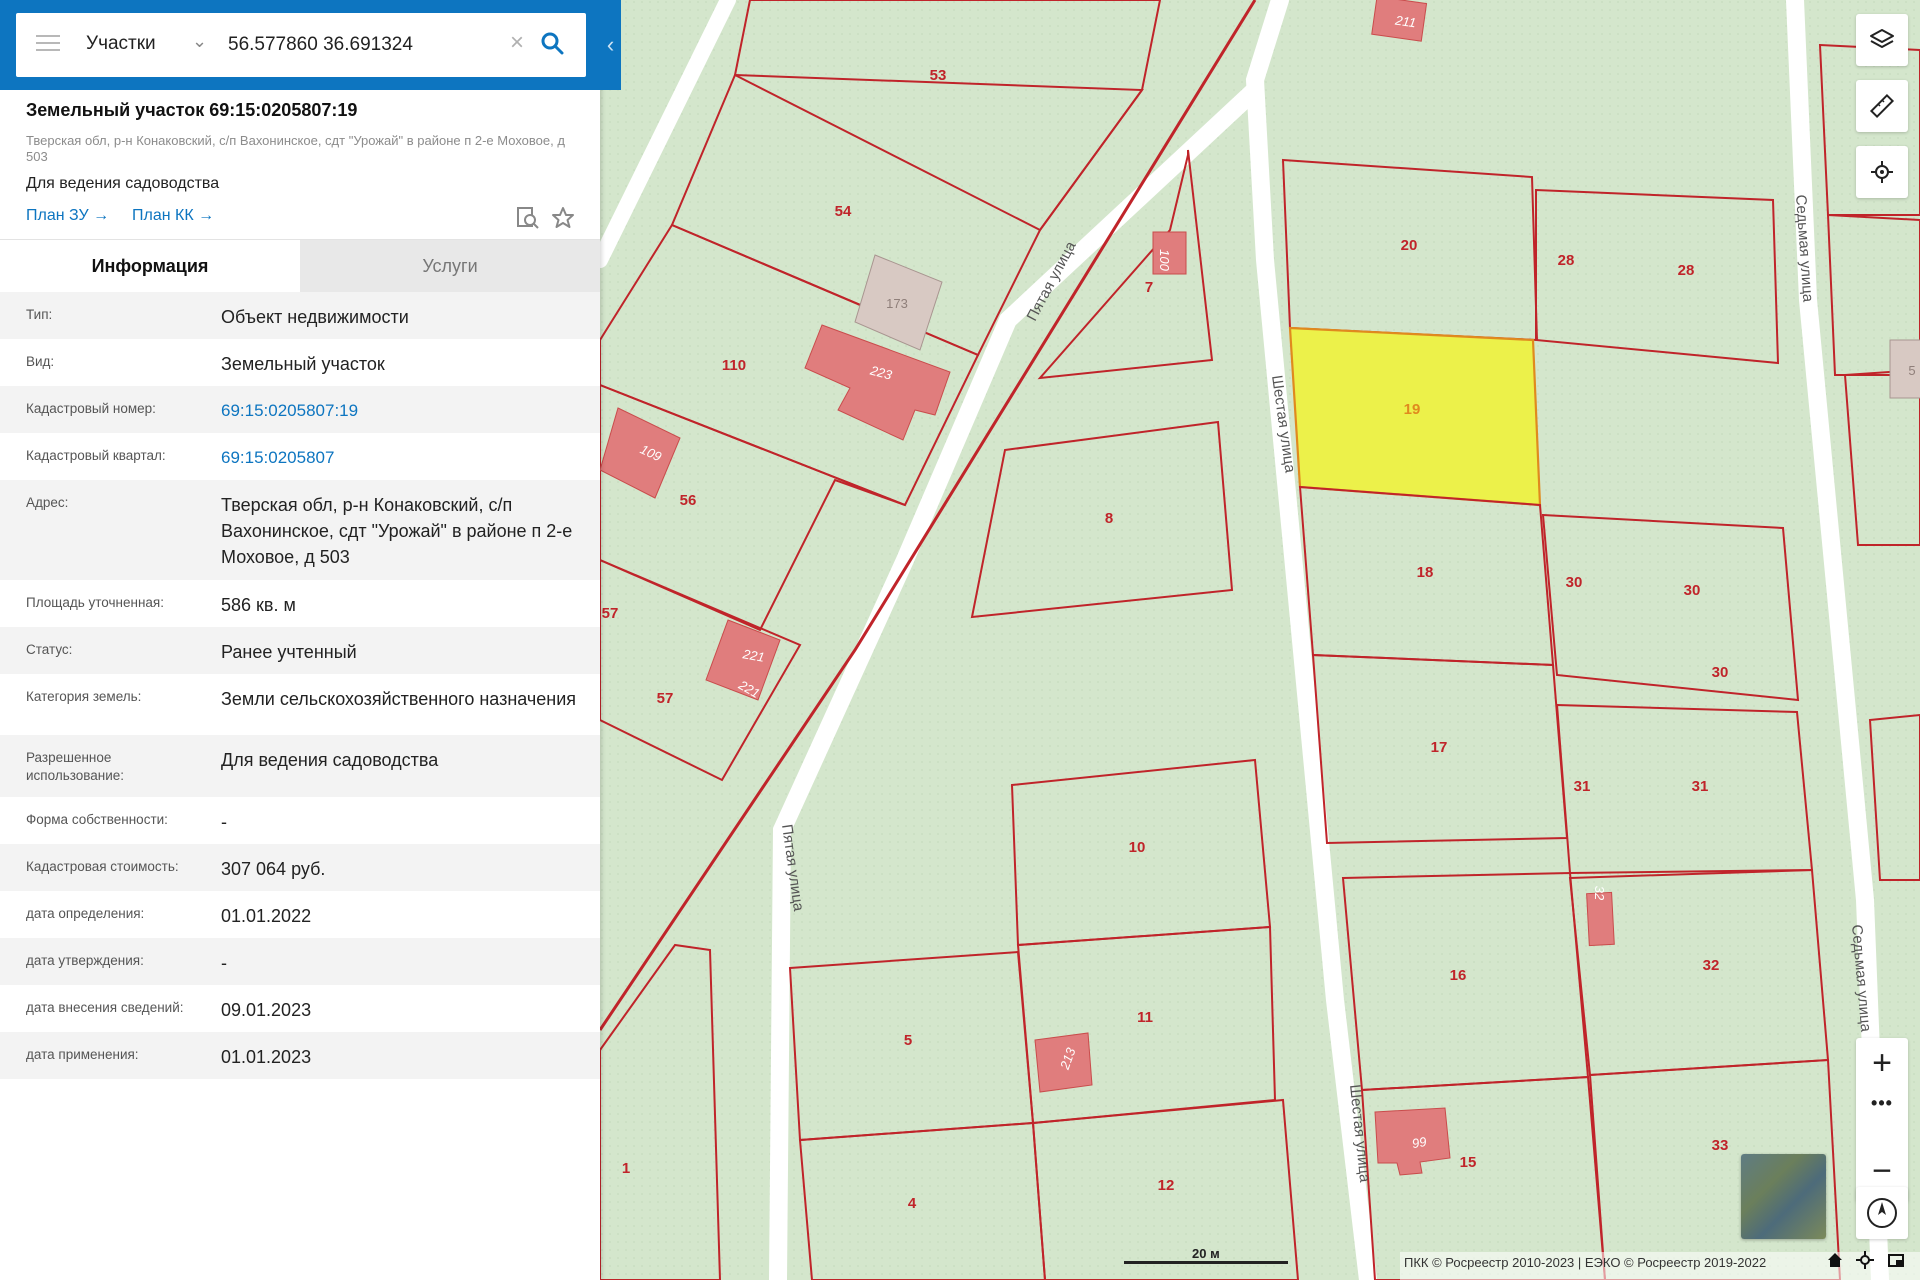  Describe the element at coordinates (610, 45) in the screenshot. I see `collapse-panel-icon: ‹` at that location.